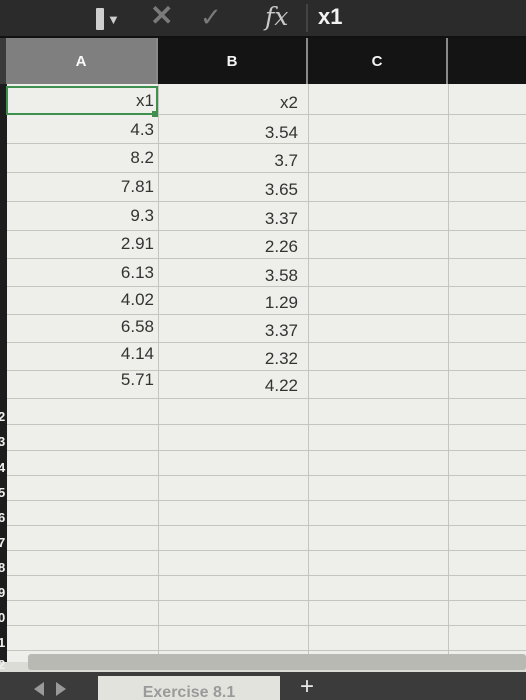 The width and height of the screenshot is (526, 700). I want to click on cell-a: 7.81, so click(82, 187).